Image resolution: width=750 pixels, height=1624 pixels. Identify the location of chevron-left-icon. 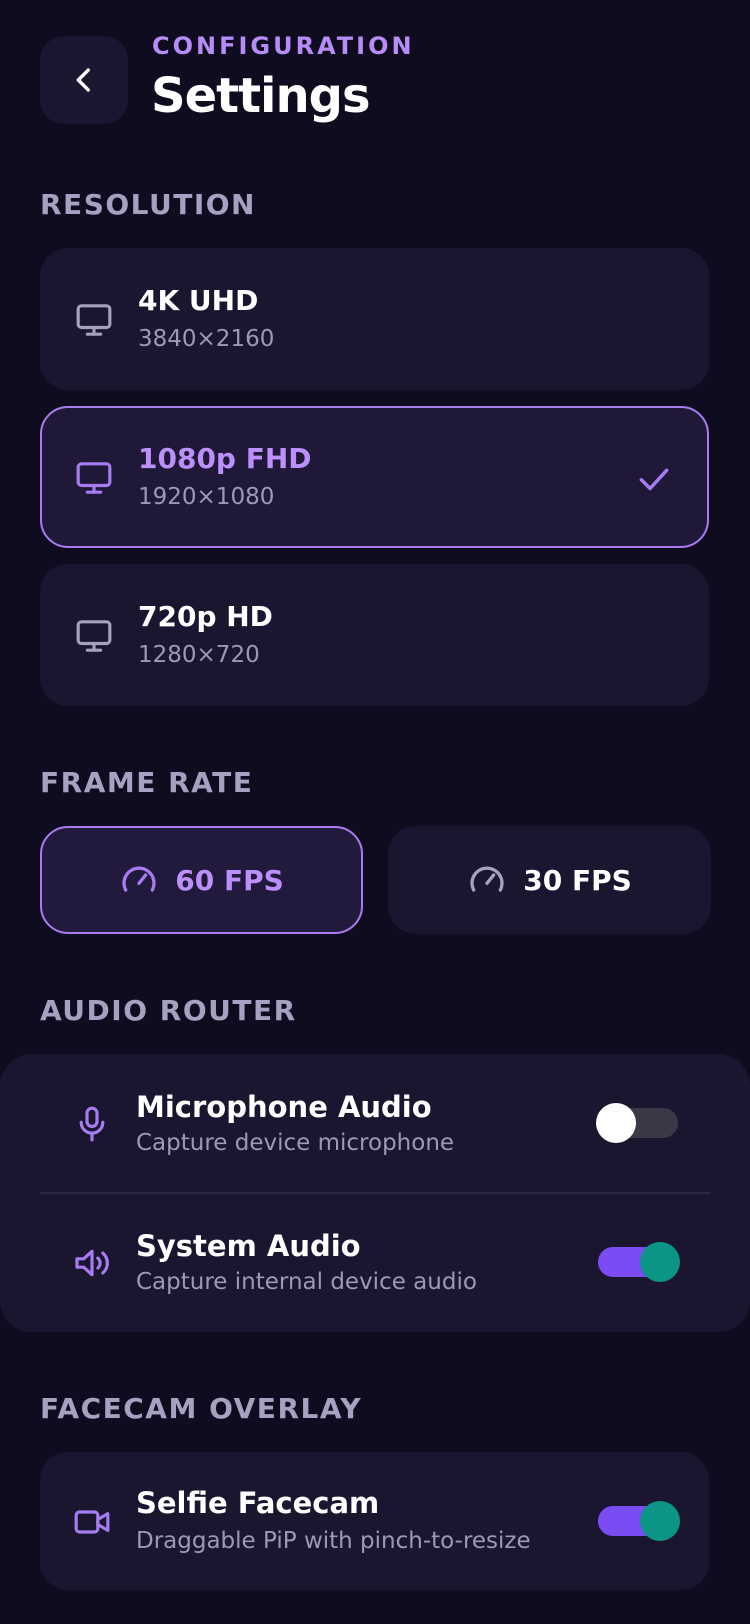
(83, 80).